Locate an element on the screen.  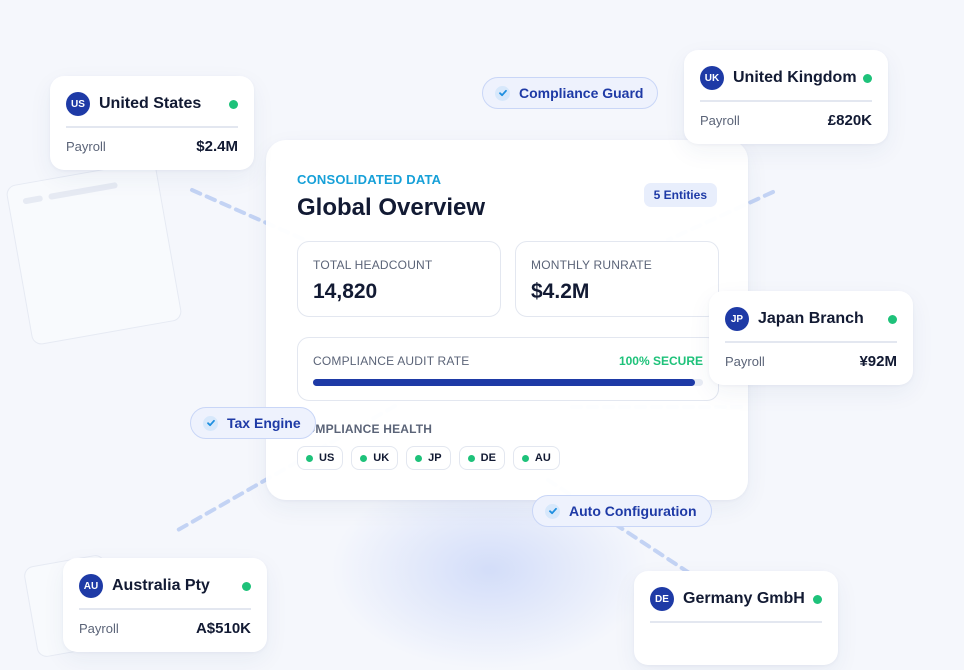
compliance-health-label: COMPLIANCE HEALTH is located at coordinates (365, 429).